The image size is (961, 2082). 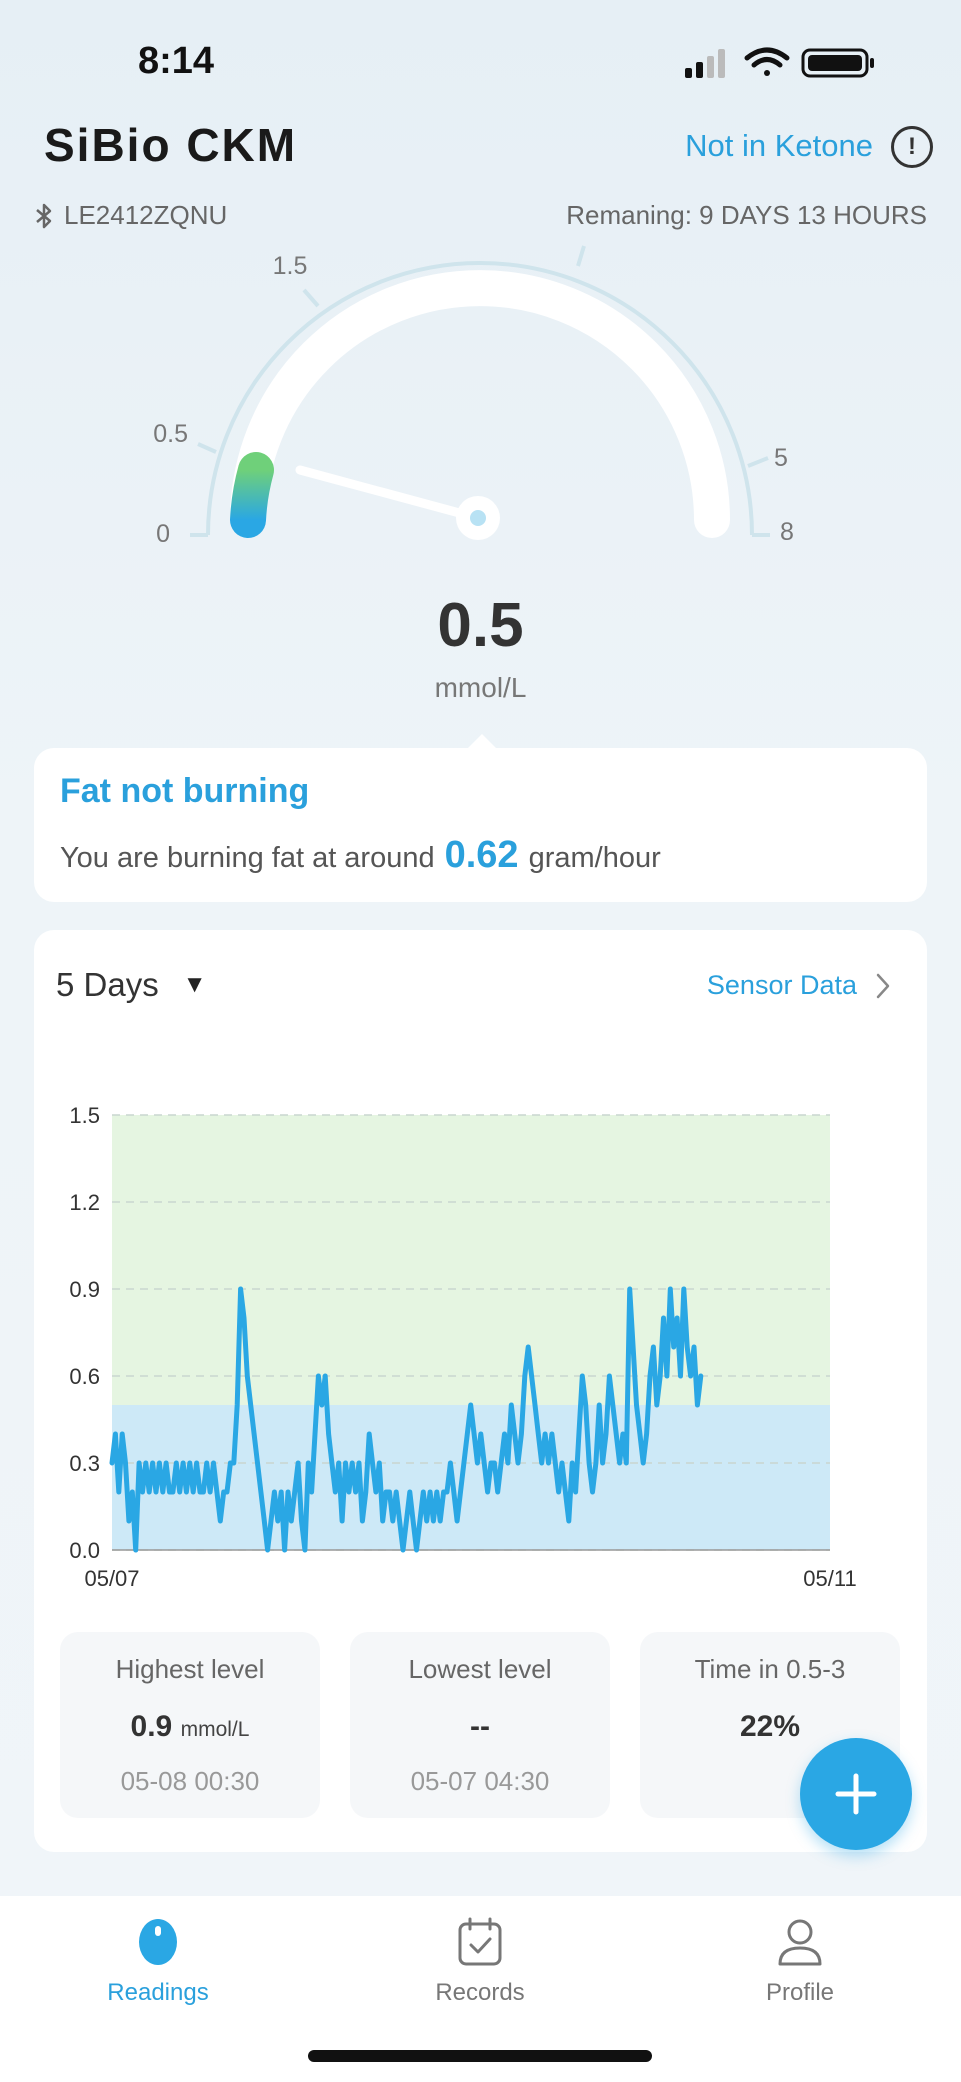 I want to click on ketone-status: Not in Ketone, so click(x=779, y=146).